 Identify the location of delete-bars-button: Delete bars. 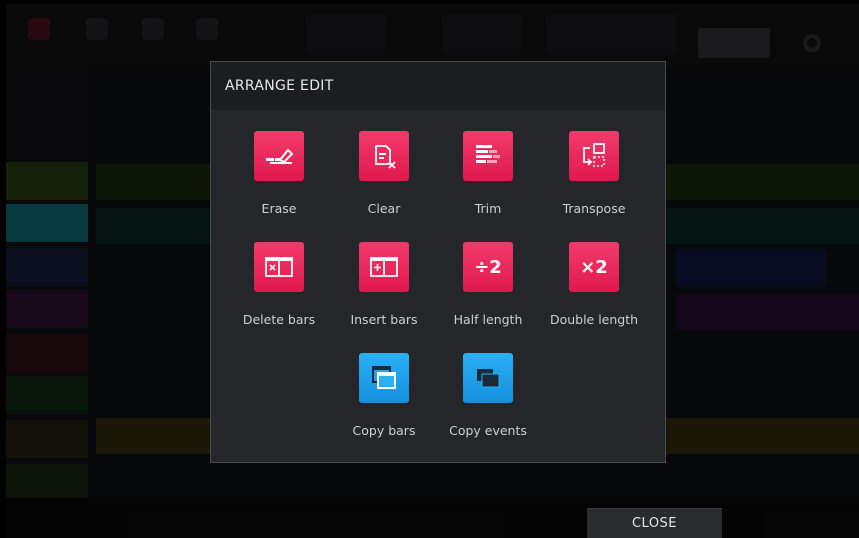
(279, 292).